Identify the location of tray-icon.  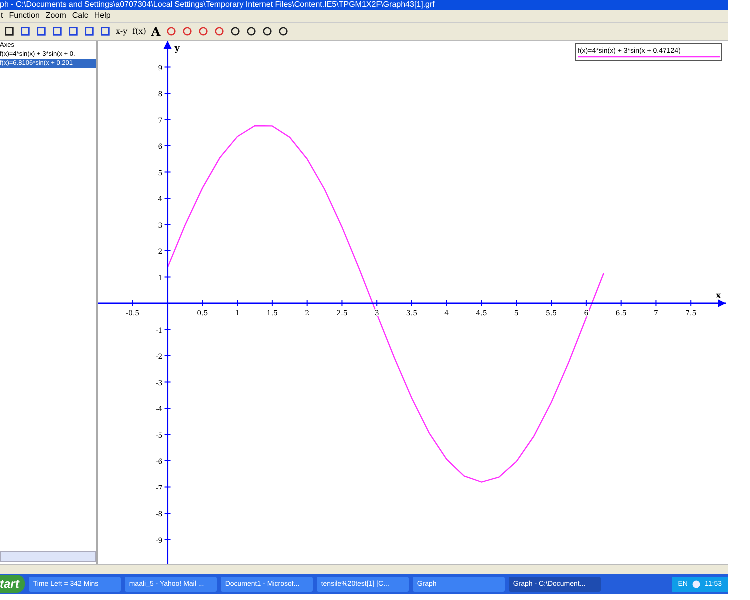
(696, 584).